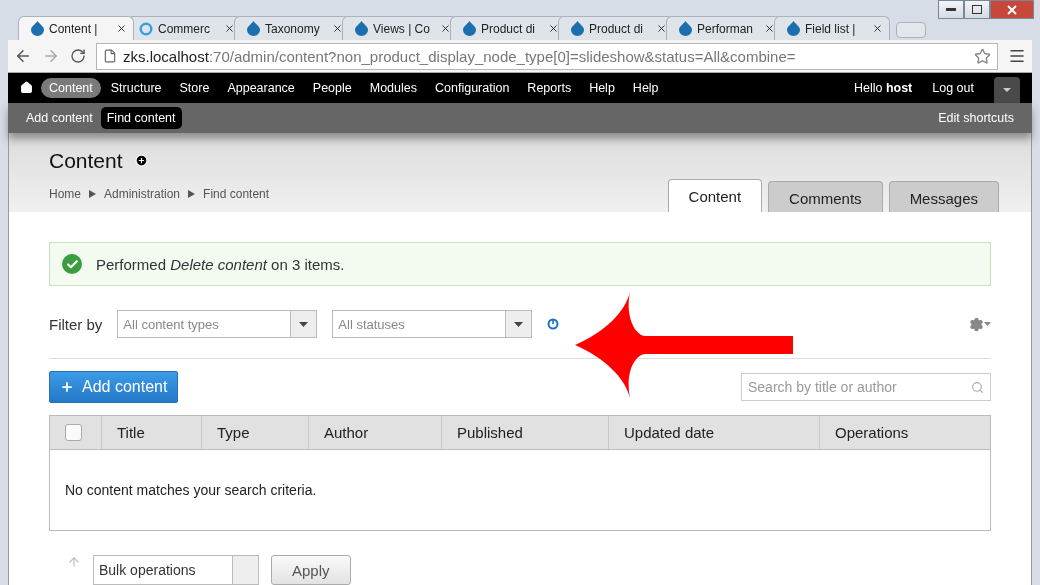  Describe the element at coordinates (194, 87) in the screenshot. I see `menu-item: Store` at that location.